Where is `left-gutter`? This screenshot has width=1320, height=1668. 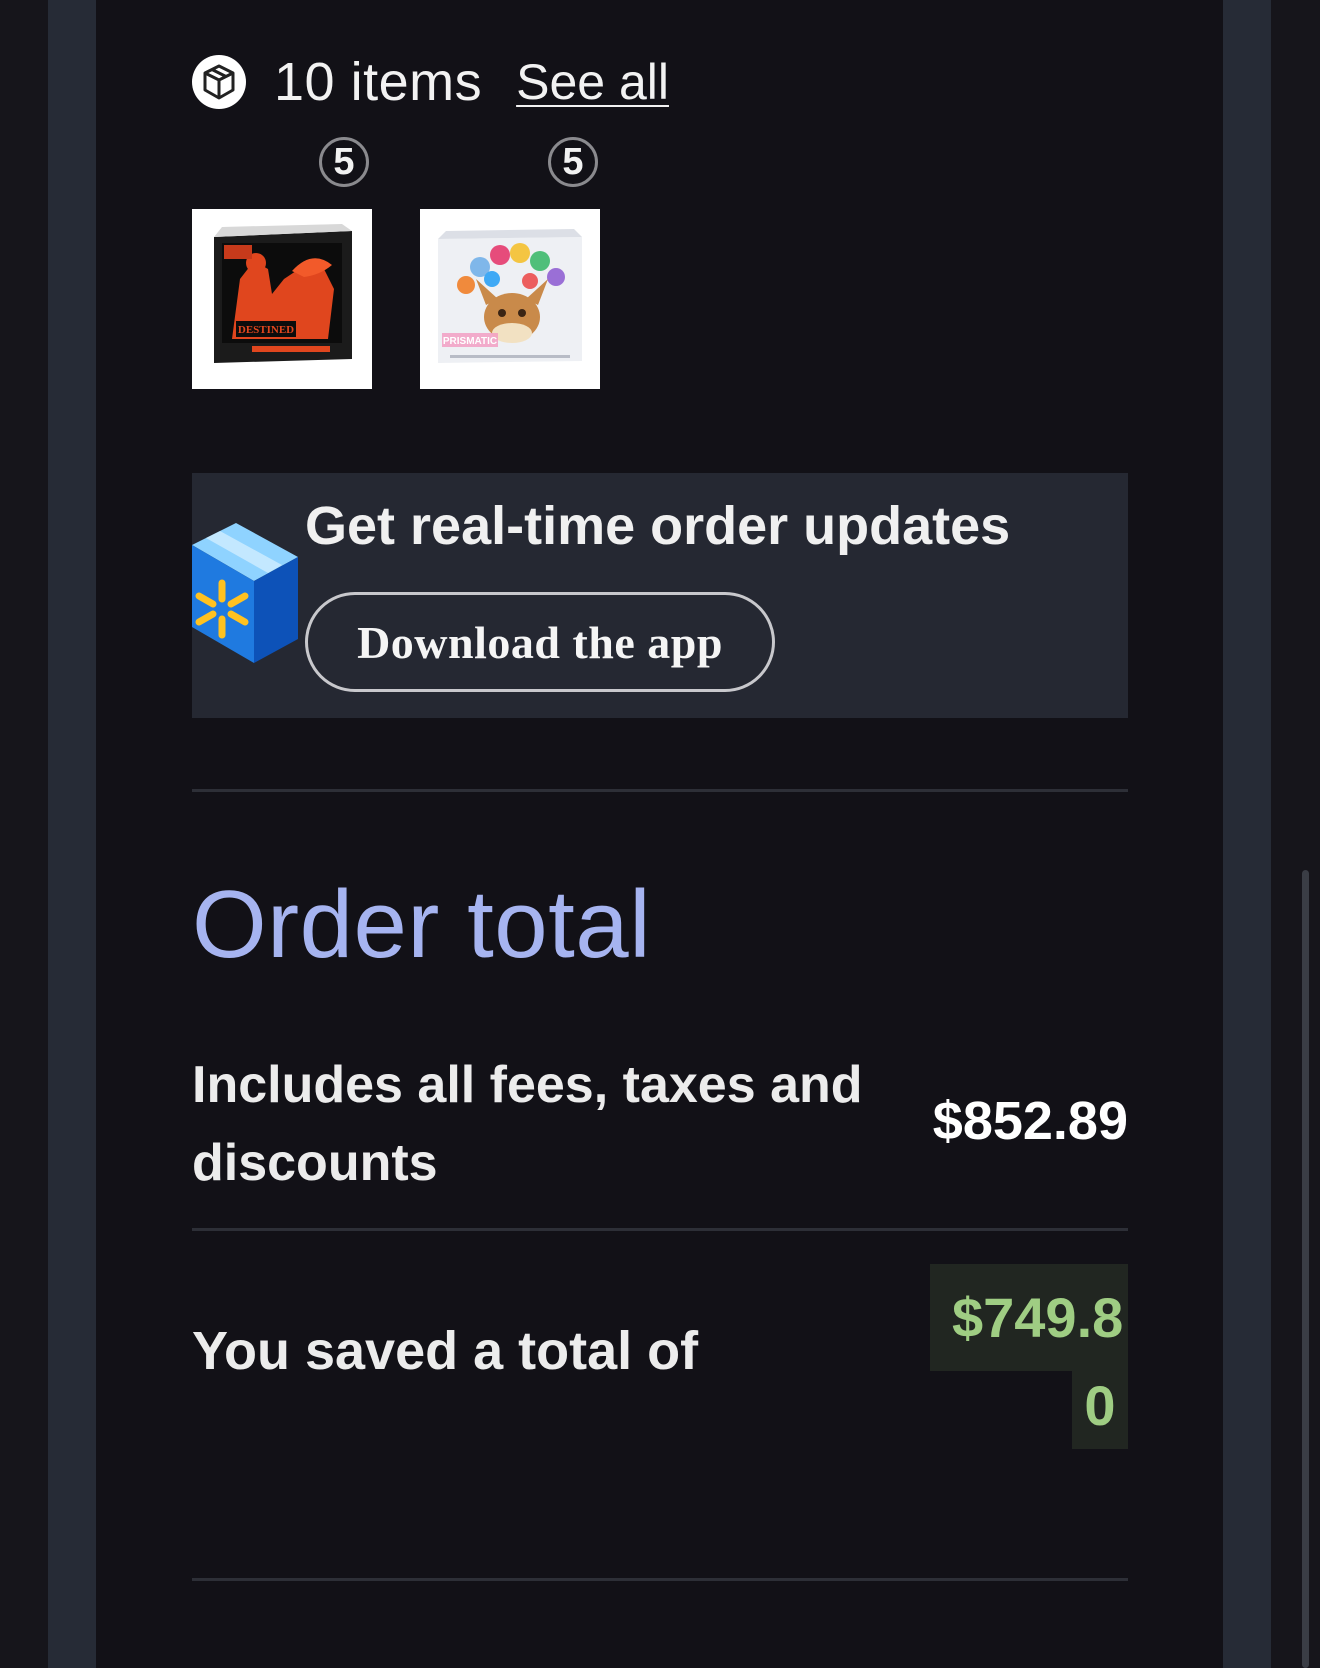 left-gutter is located at coordinates (72, 834).